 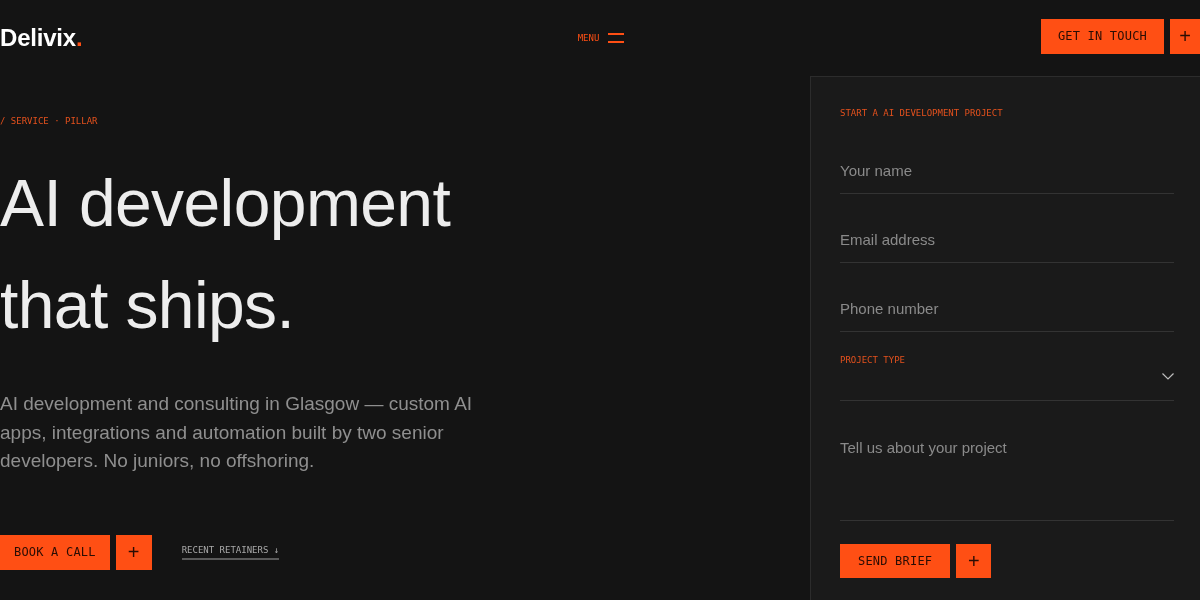 What do you see at coordinates (1007, 309) in the screenshot?
I see `input-field: Phone number` at bounding box center [1007, 309].